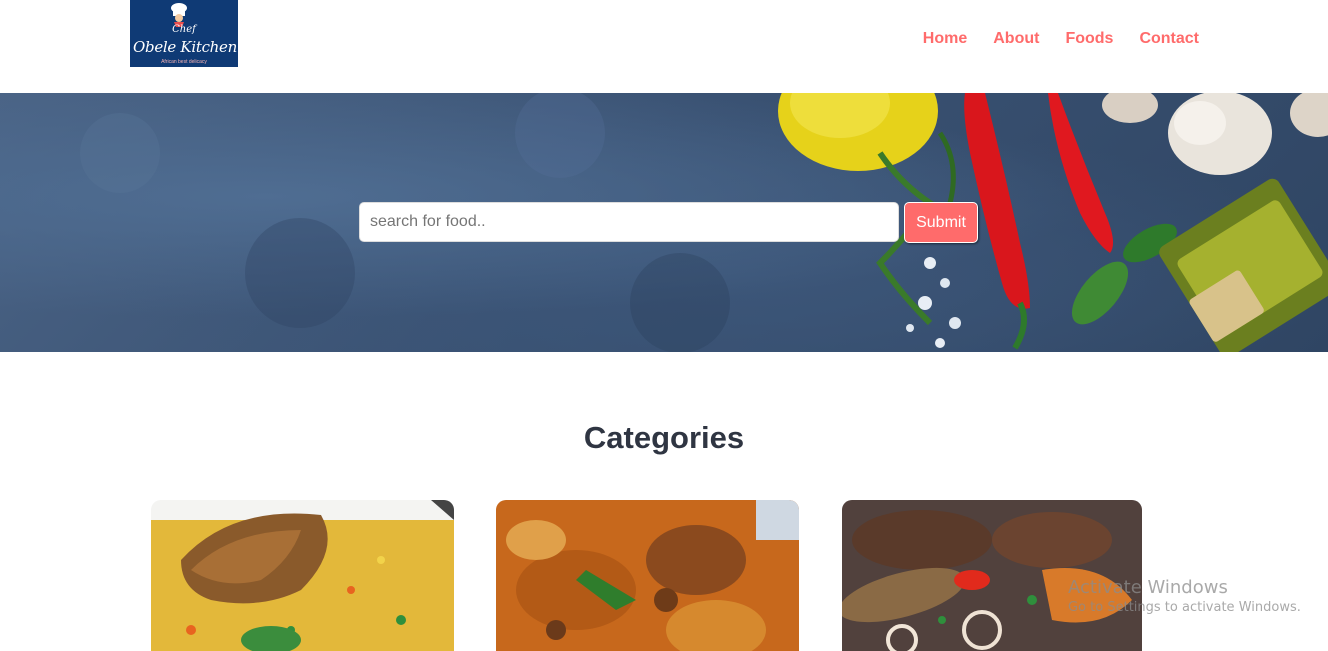 The width and height of the screenshot is (1328, 651). Describe the element at coordinates (1061, 39) in the screenshot. I see `main-nav: Home About Foods Contact` at that location.